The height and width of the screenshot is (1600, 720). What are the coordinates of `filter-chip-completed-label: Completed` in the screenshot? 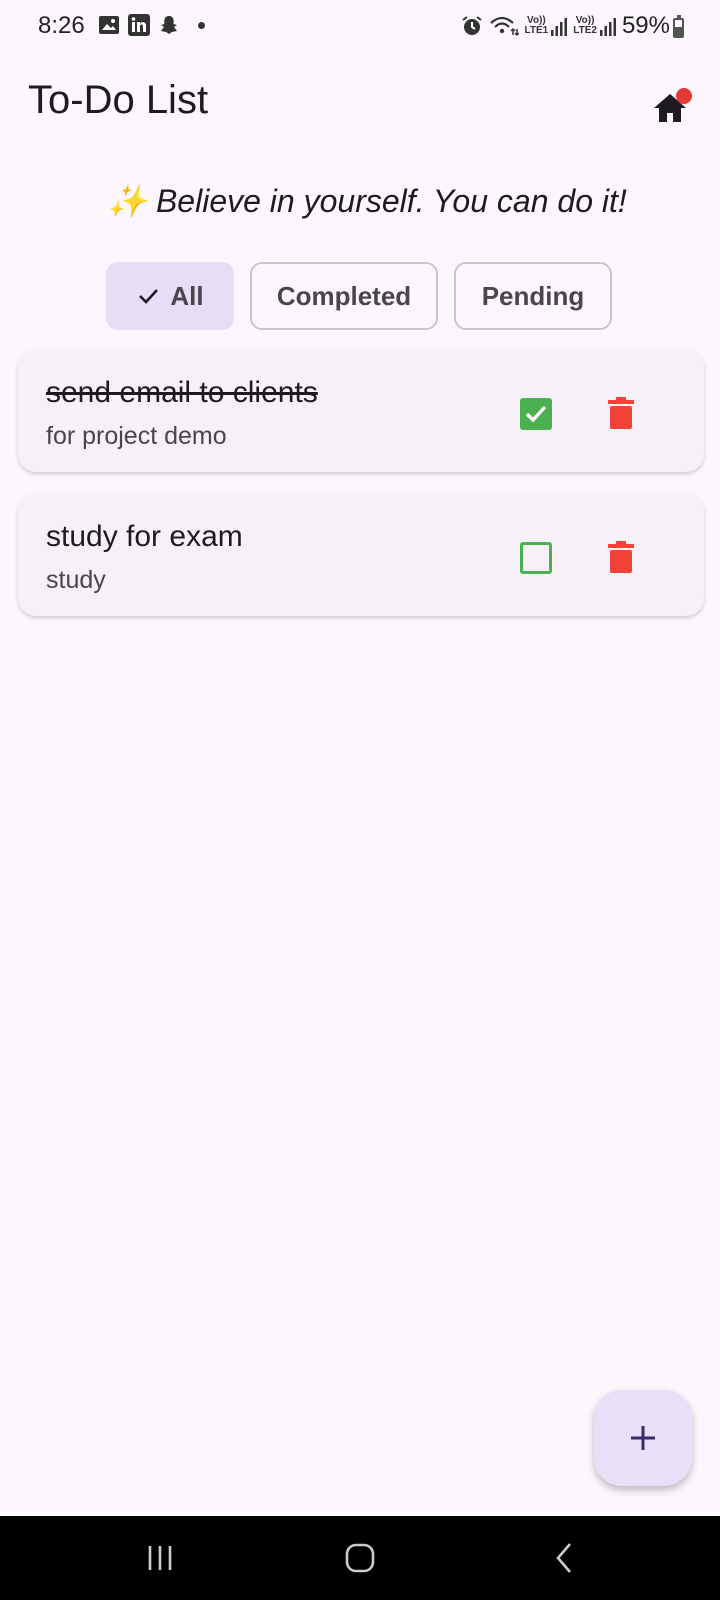 It's located at (344, 295).